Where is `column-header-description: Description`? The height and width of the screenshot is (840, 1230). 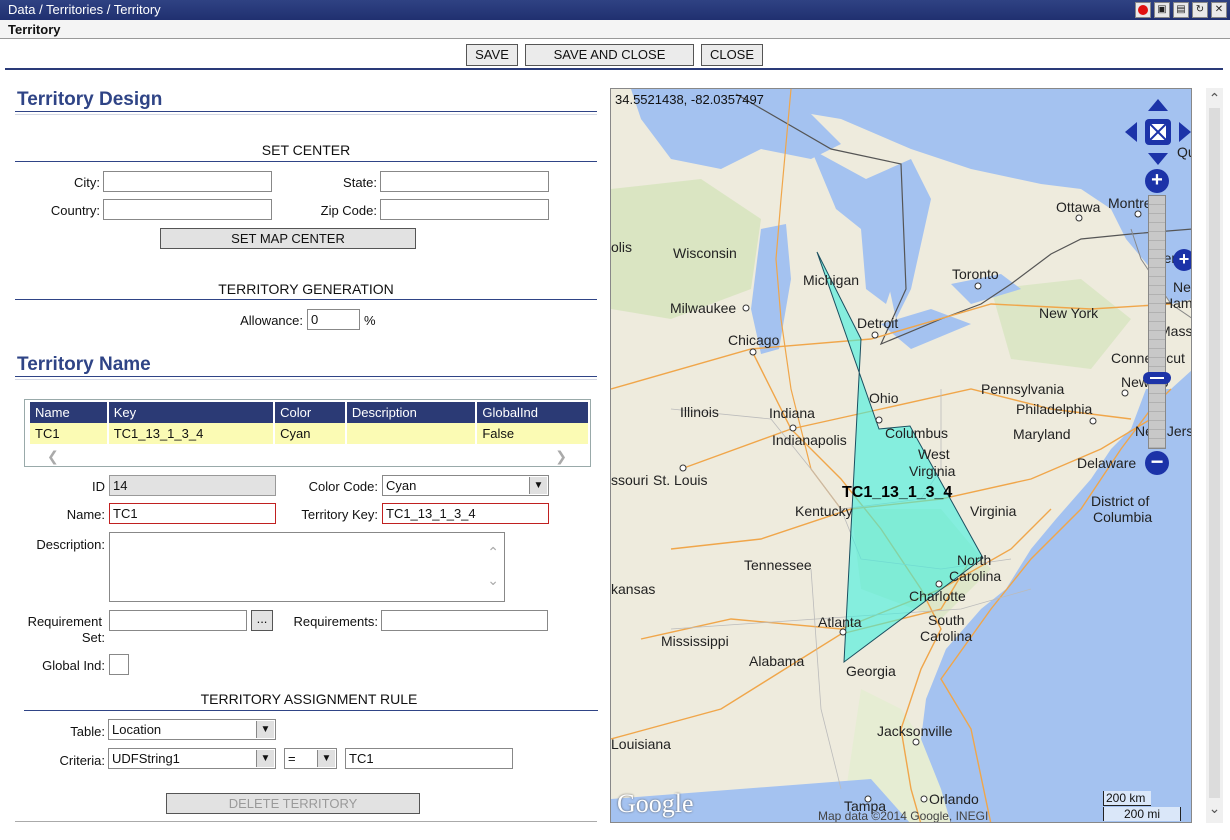 column-header-description: Description is located at coordinates (411, 412).